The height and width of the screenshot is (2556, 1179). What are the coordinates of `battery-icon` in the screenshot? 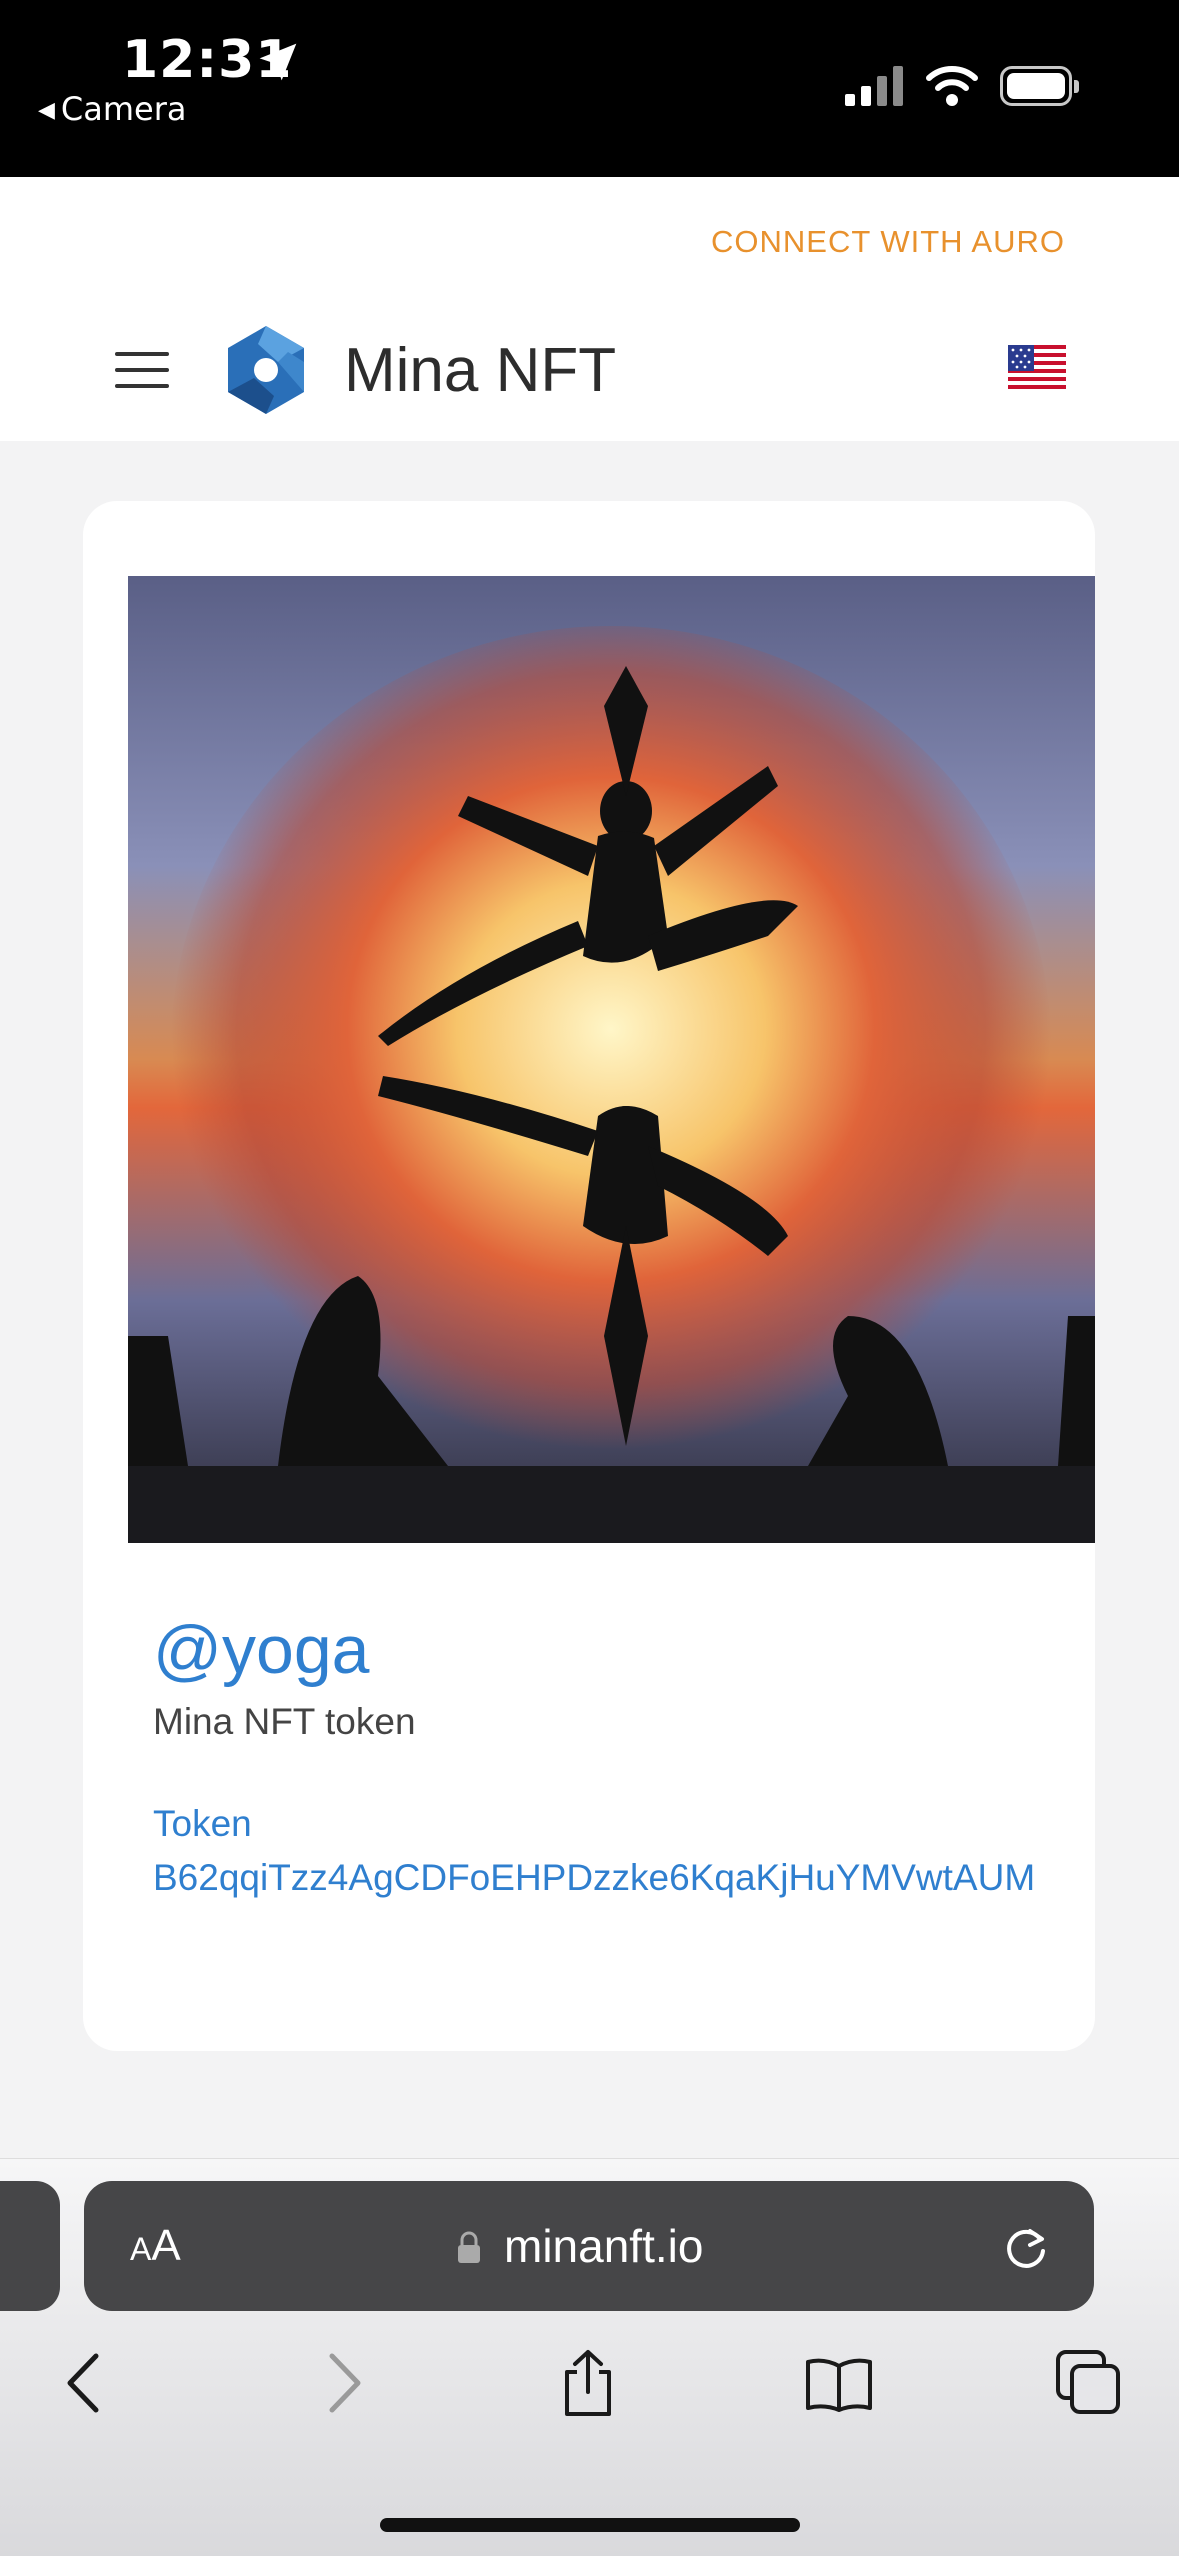 It's located at (1039, 86).